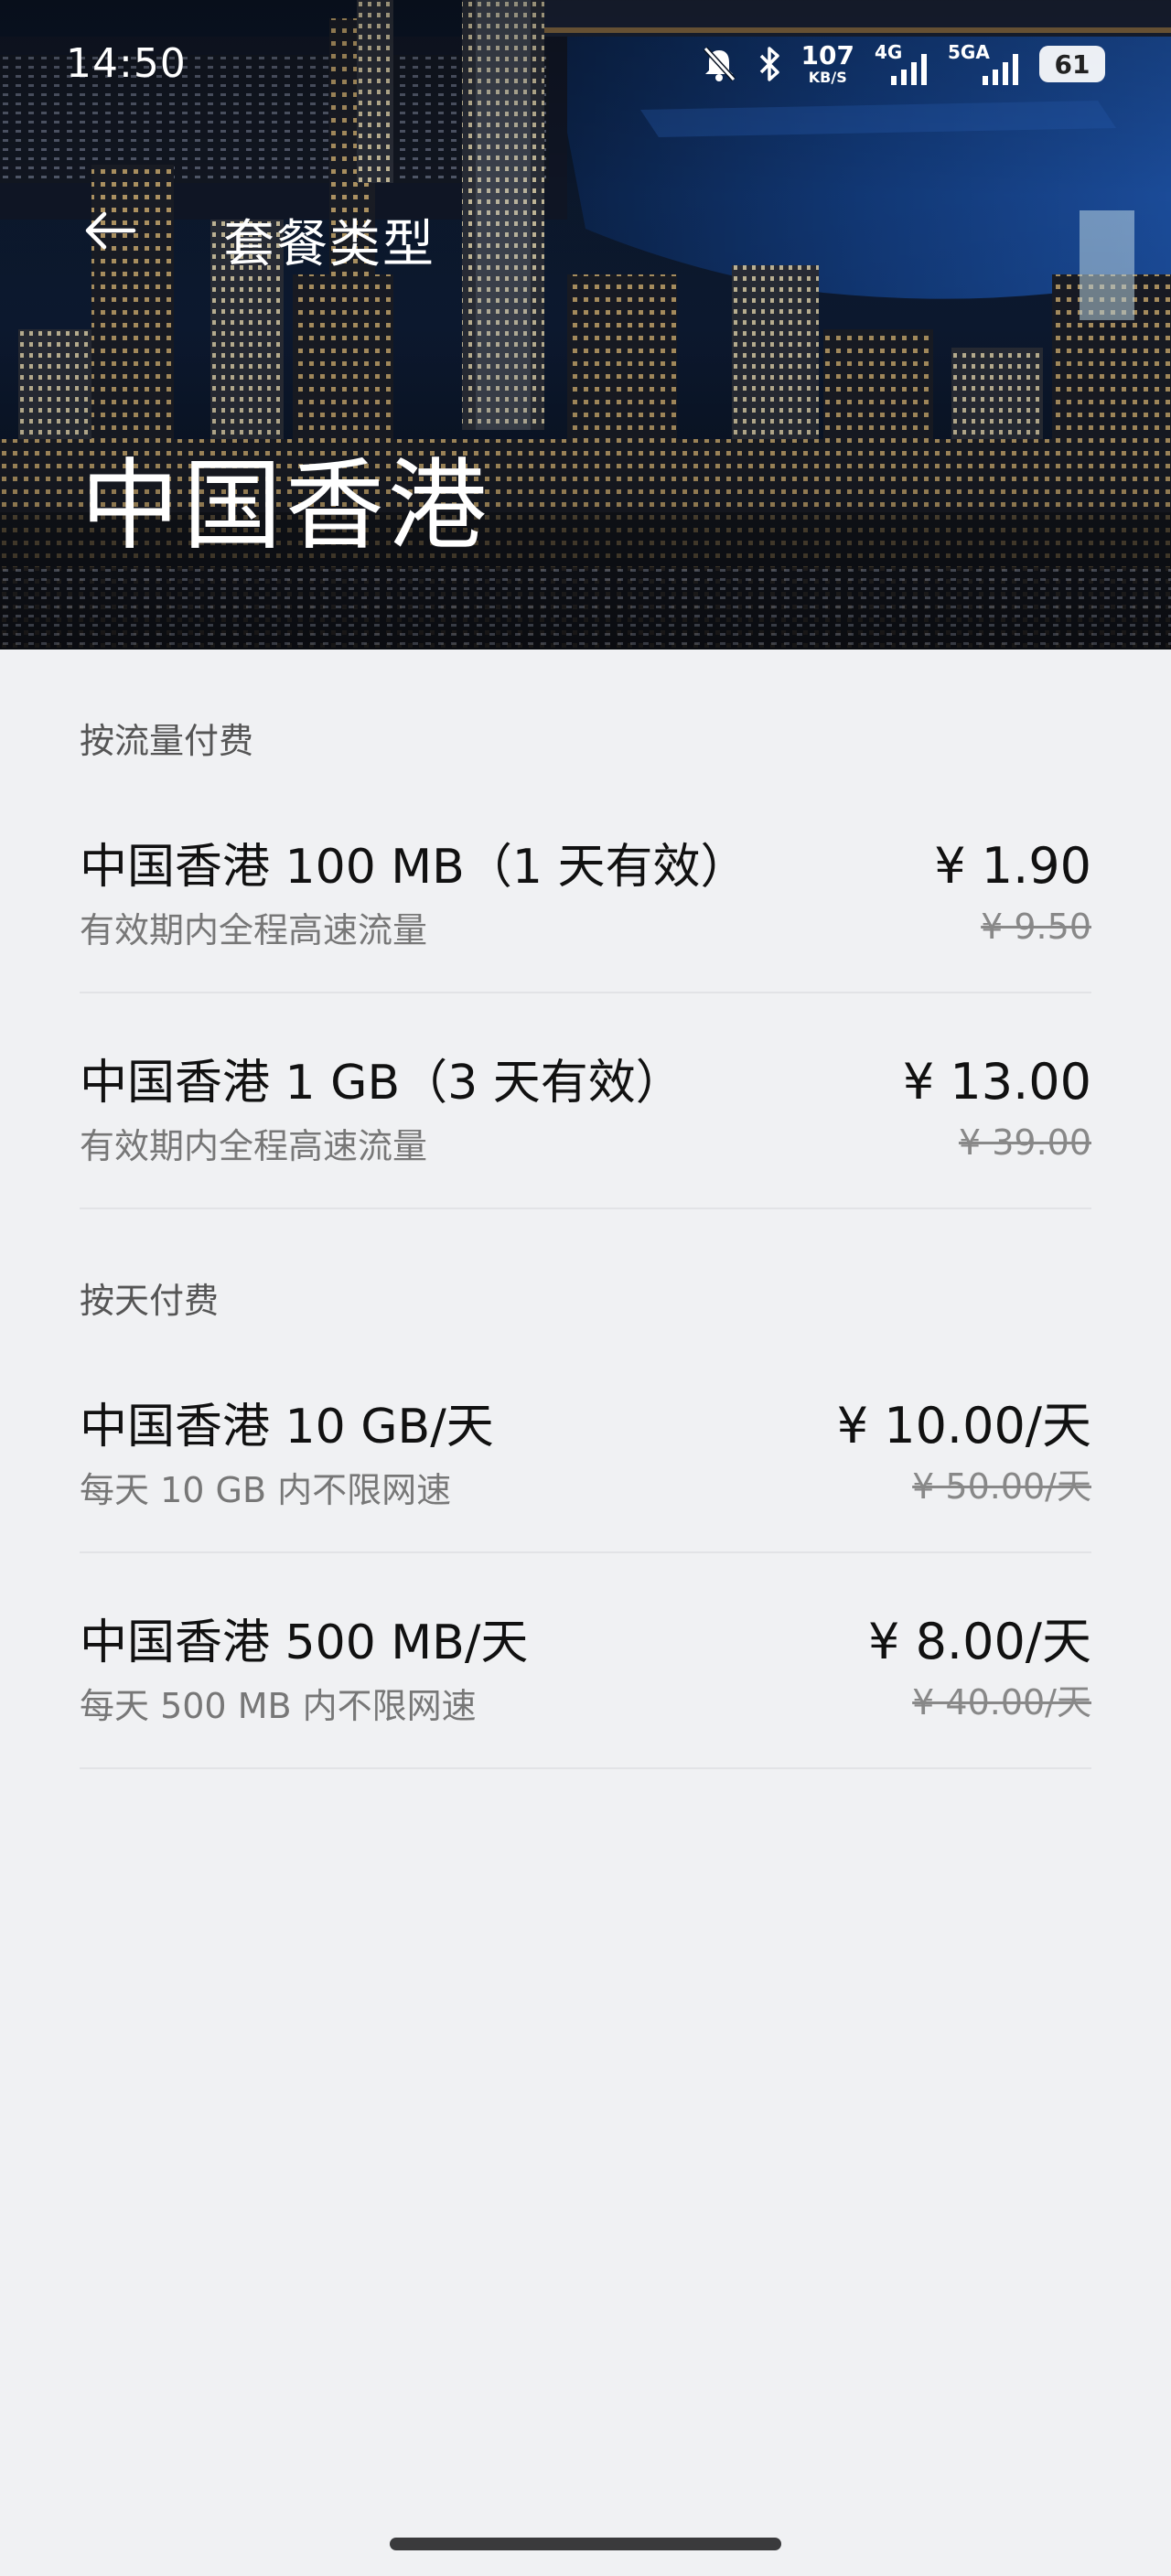 Image resolution: width=1171 pixels, height=2576 pixels. What do you see at coordinates (126, 63) in the screenshot?
I see `status-time: 14:50` at bounding box center [126, 63].